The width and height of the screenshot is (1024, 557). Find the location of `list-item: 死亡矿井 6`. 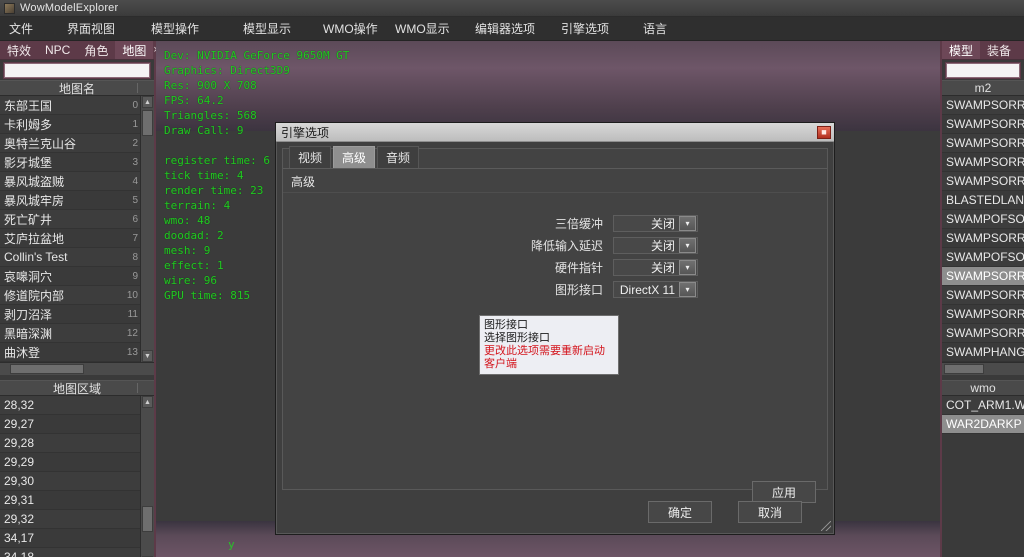

list-item: 死亡矿井 6 is located at coordinates (77, 219).